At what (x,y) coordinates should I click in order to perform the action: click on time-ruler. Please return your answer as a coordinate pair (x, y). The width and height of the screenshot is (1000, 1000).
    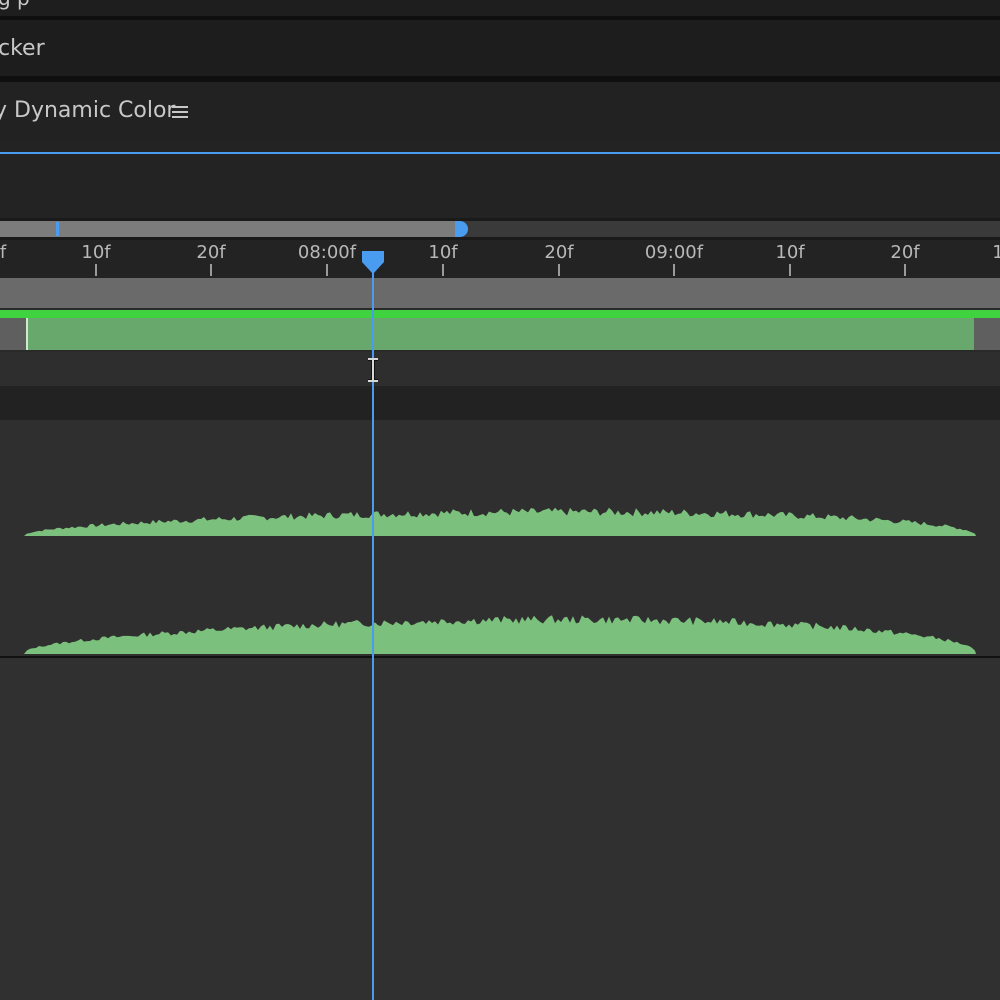
    Looking at the image, I should click on (500, 259).